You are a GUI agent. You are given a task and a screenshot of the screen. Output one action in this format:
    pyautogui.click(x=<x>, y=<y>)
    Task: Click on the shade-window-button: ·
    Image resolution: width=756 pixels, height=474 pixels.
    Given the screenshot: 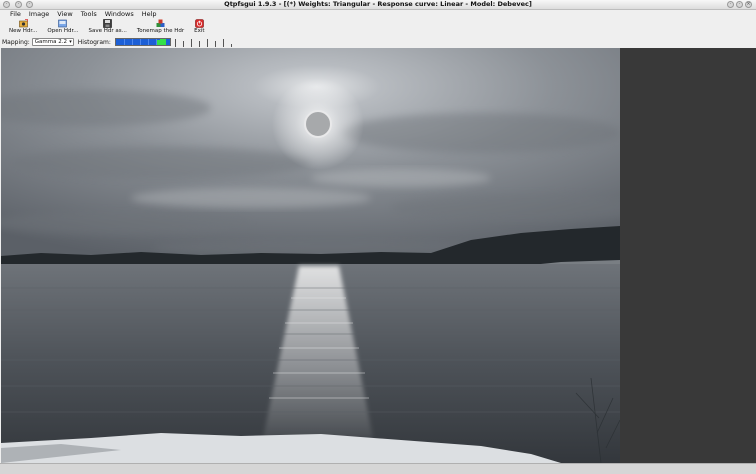 What is the action you would take?
    pyautogui.click(x=730, y=4)
    